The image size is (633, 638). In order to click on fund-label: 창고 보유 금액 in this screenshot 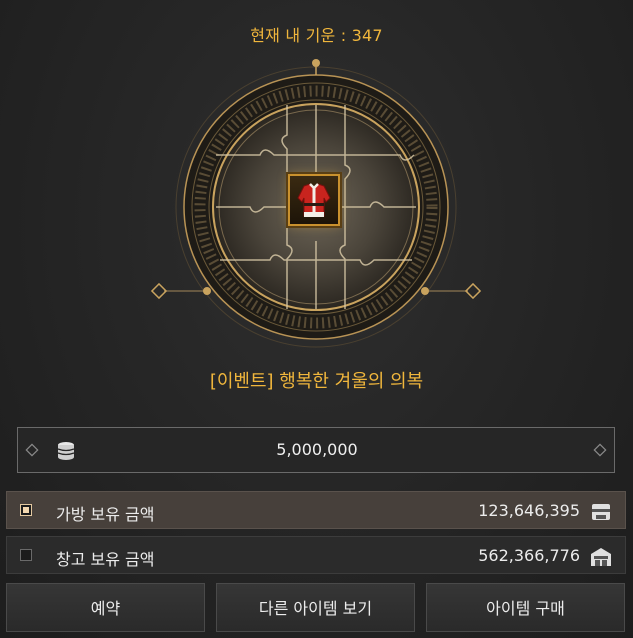, I will do `click(105, 559)`.